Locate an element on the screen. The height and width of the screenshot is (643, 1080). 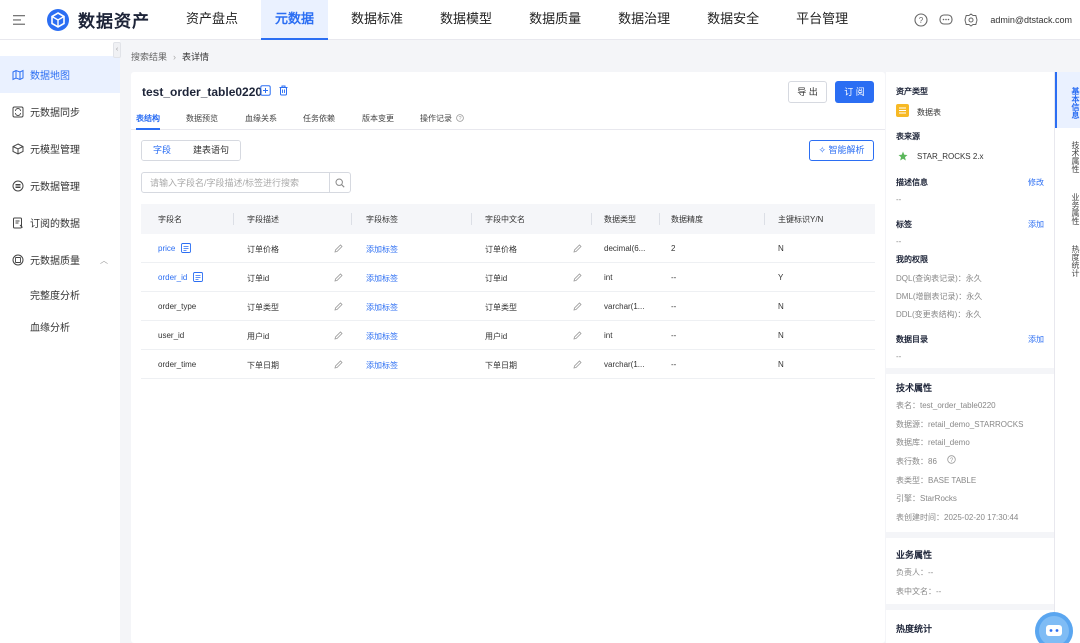
cube-icon is located at coordinates (18, 148).